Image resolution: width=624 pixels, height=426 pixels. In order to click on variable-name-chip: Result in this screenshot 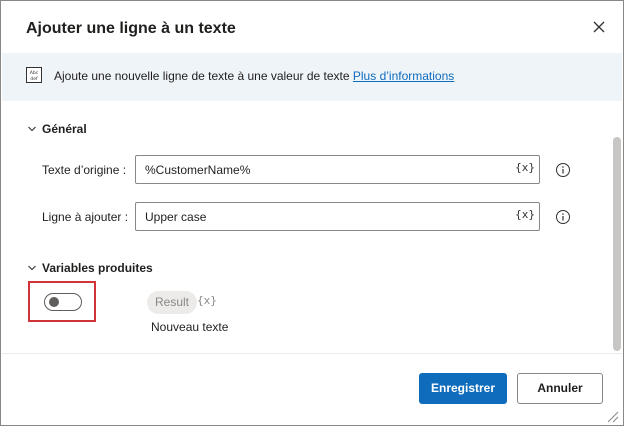, I will do `click(172, 302)`.